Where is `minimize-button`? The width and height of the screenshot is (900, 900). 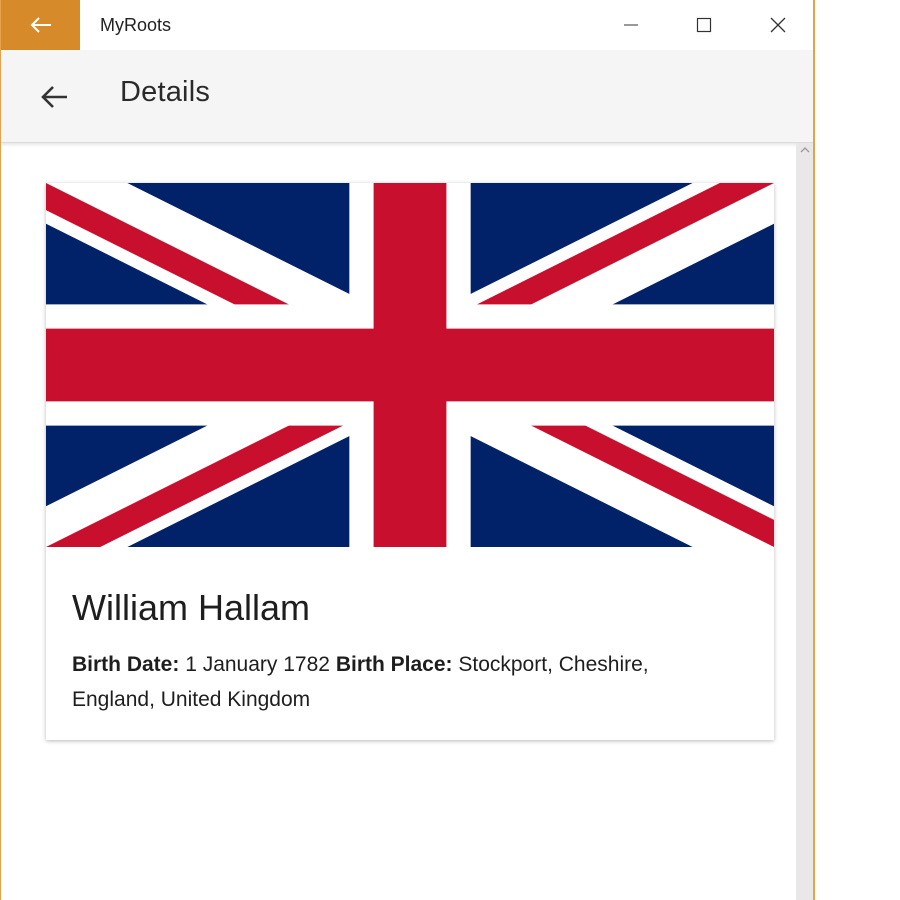 minimize-button is located at coordinates (631, 25).